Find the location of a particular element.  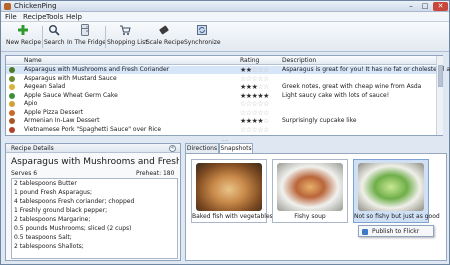

scrollbar-thumb is located at coordinates (440, 76).